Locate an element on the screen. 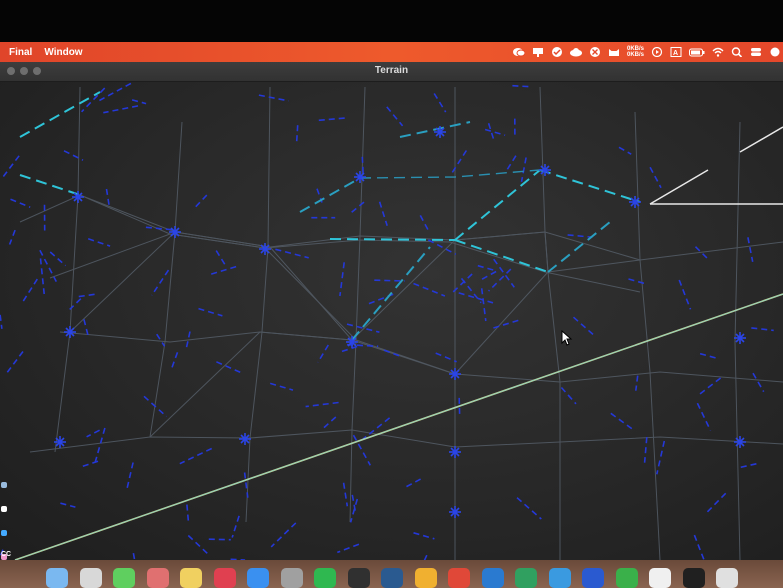 The width and height of the screenshot is (783, 588). window-title: Terrain is located at coordinates (391, 70).